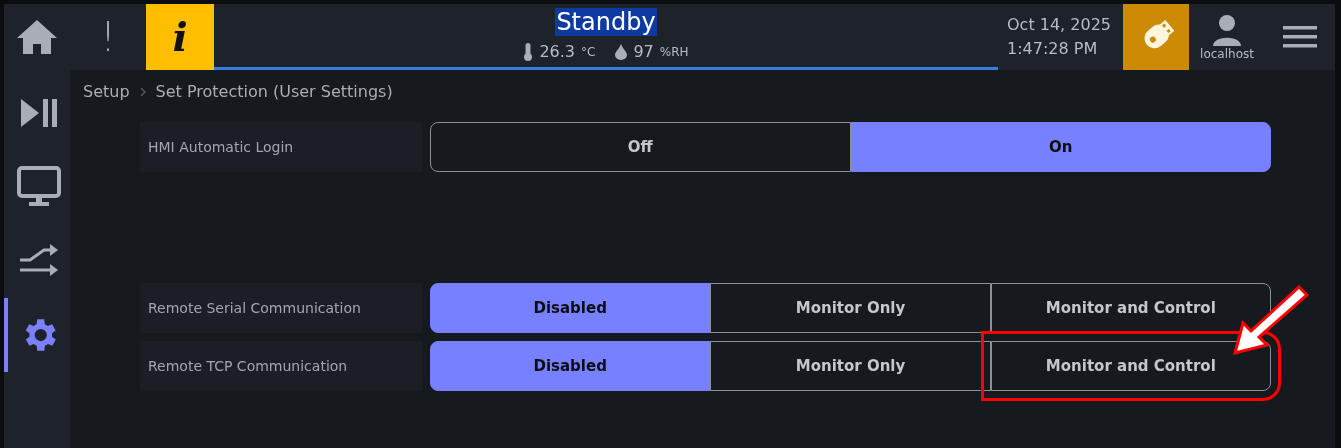 Image resolution: width=1341 pixels, height=448 pixels. I want to click on date-text: Oct 14, 2025, so click(1059, 25).